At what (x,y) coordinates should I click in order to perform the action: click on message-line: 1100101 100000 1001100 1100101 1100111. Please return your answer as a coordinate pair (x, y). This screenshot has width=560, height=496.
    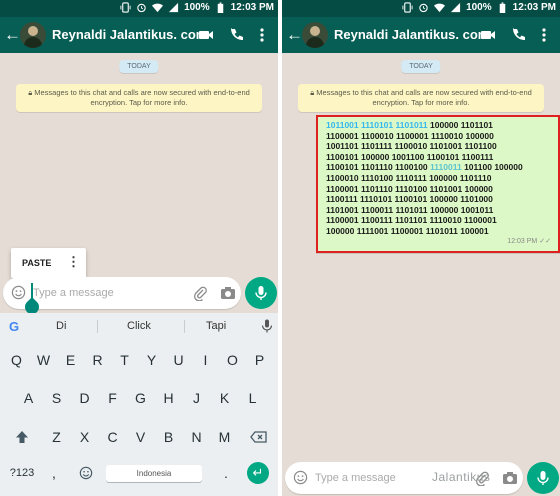
    Looking at the image, I should click on (410, 156).